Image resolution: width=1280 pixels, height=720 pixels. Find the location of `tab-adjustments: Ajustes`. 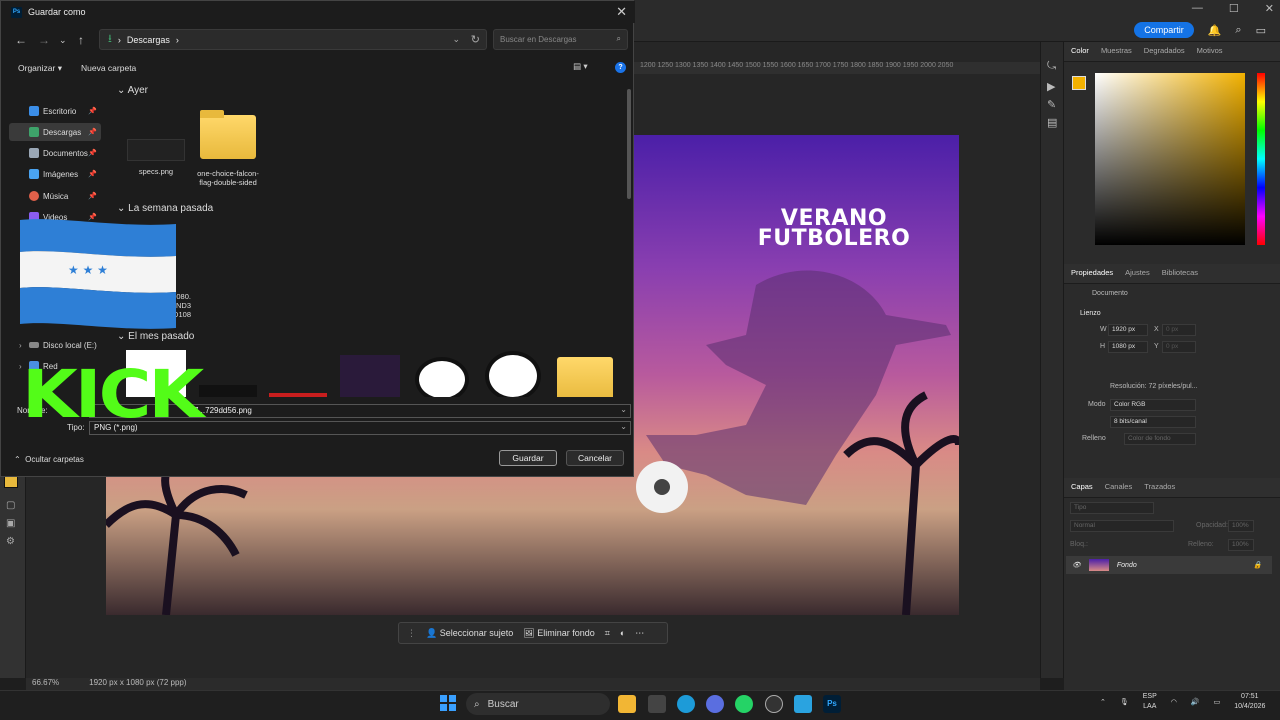

tab-adjustments: Ajustes is located at coordinates (1137, 273).